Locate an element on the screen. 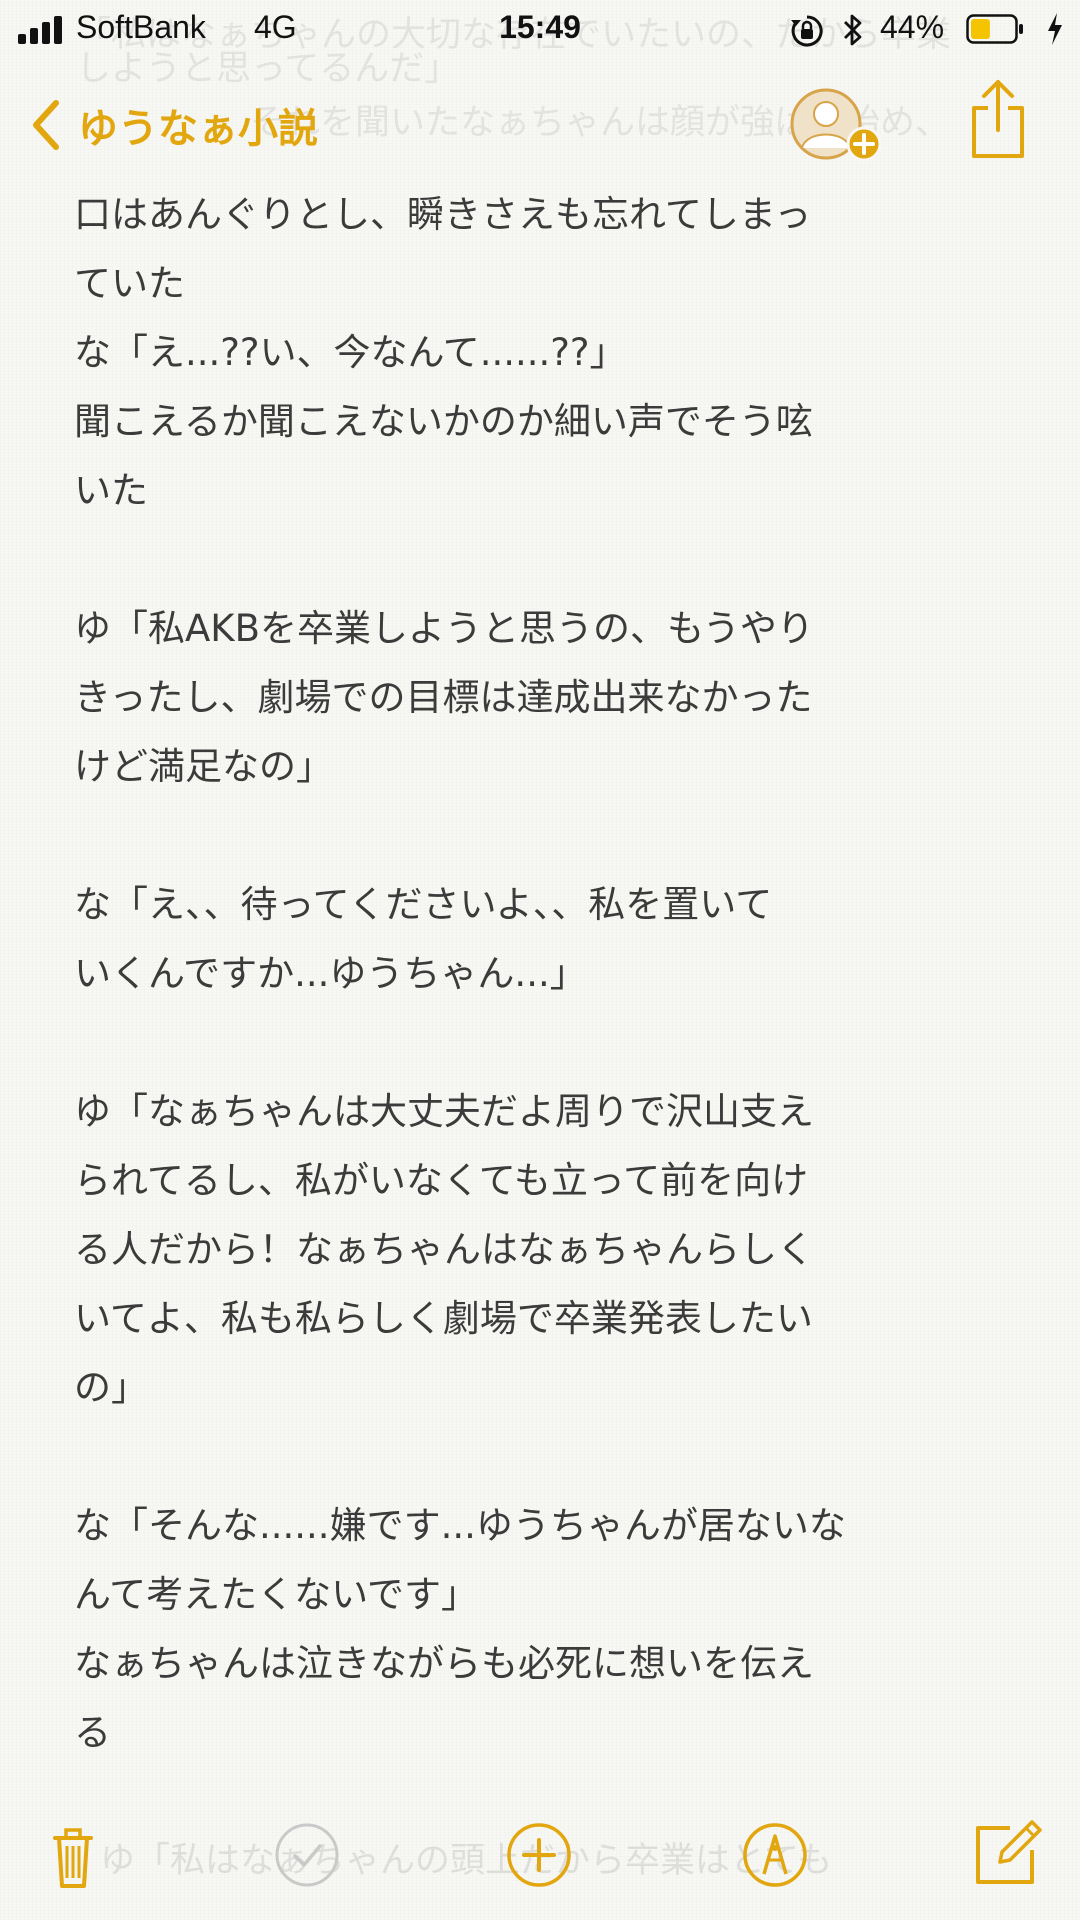 Image resolution: width=1080 pixels, height=1920 pixels. note-line: ゆ「なぁちゃんは大丈夫だよ周りで沢山支え is located at coordinates (444, 1111).